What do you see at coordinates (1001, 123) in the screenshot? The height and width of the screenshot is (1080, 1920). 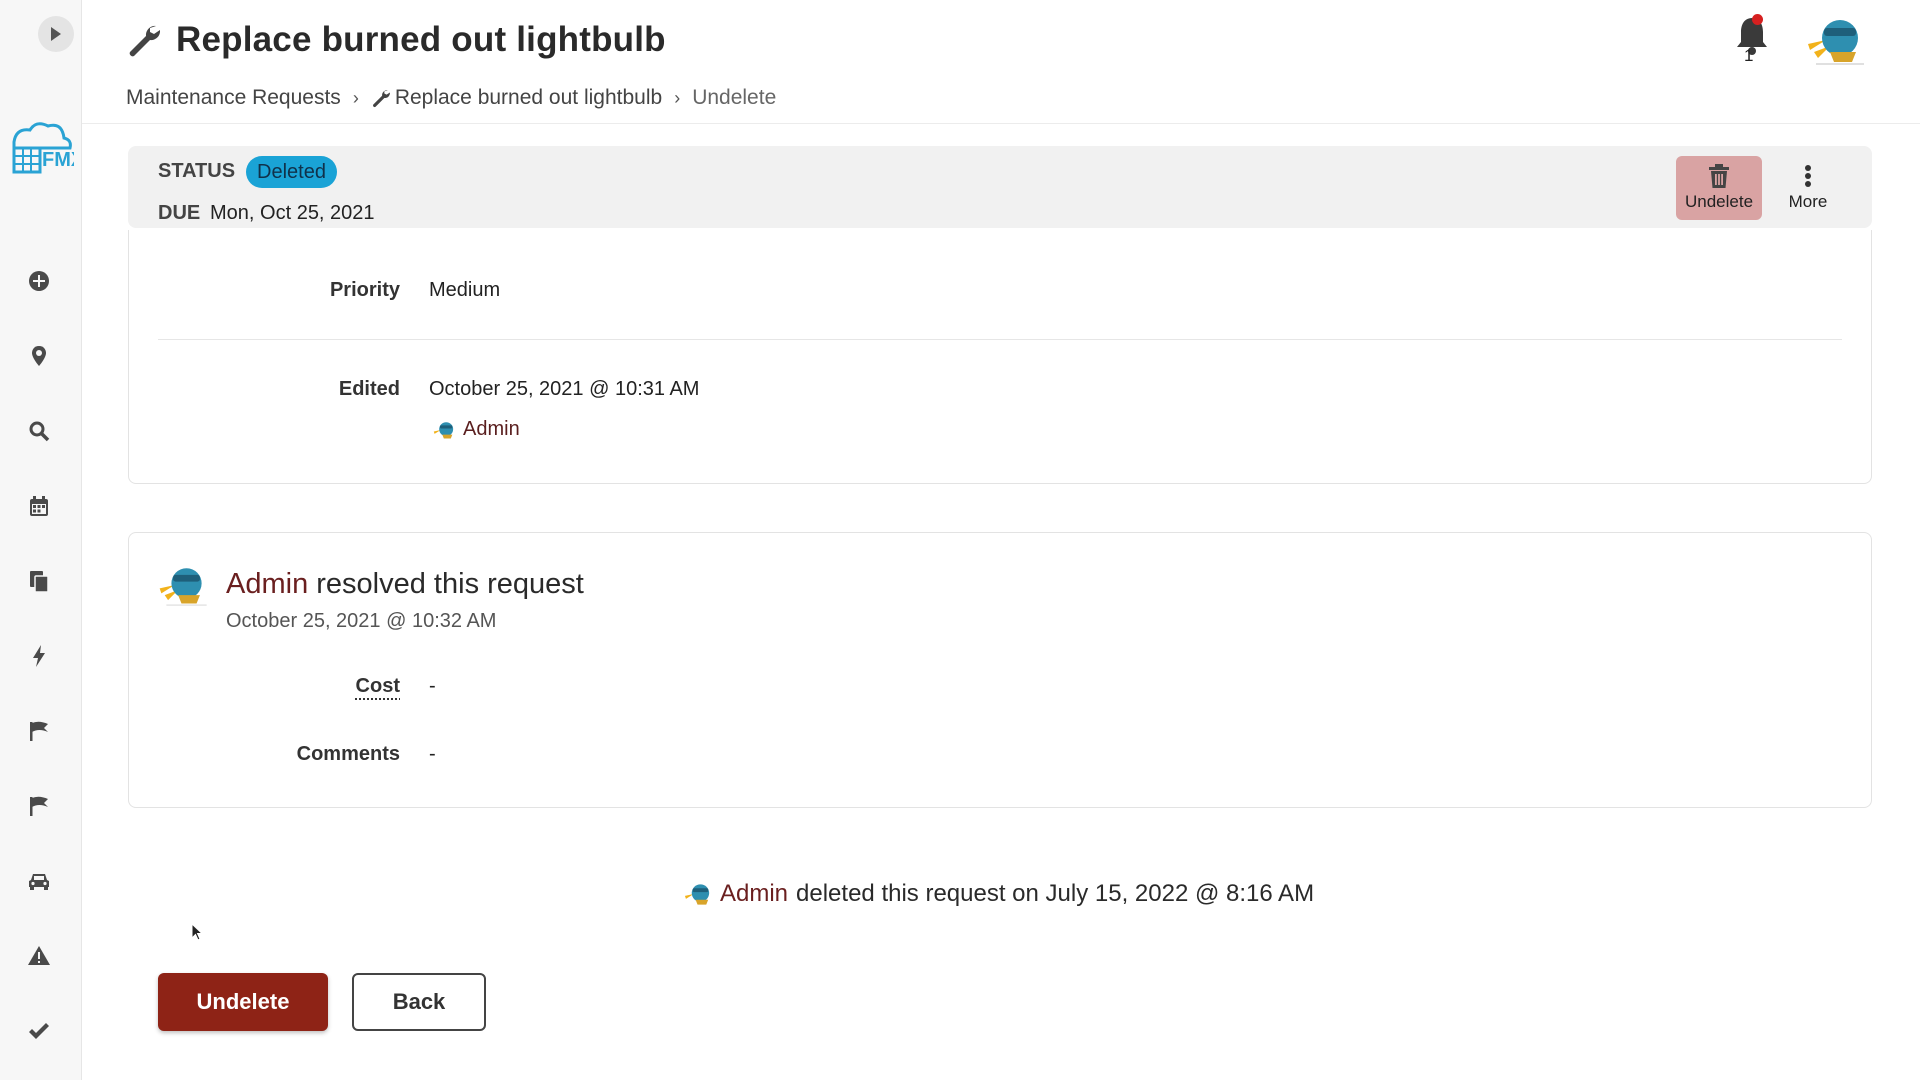 I see `header-divider` at bounding box center [1001, 123].